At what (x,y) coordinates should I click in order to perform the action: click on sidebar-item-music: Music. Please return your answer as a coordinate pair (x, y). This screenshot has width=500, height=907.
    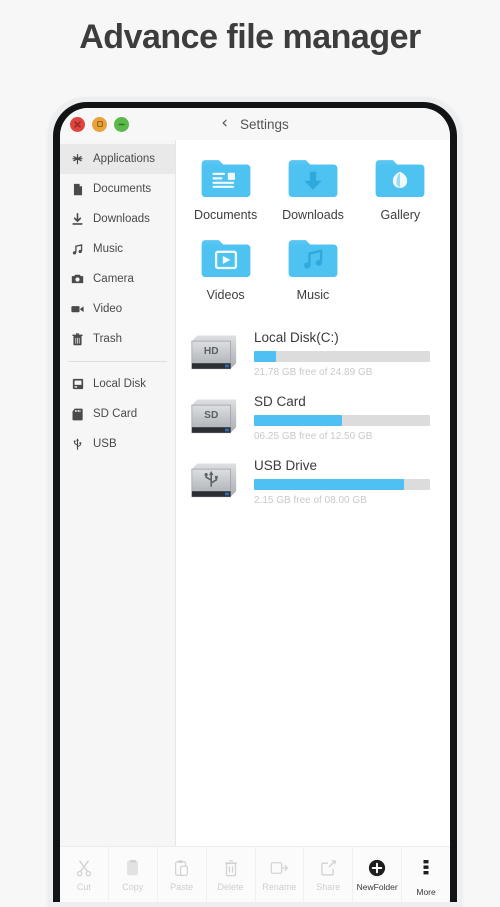
    Looking at the image, I should click on (117, 249).